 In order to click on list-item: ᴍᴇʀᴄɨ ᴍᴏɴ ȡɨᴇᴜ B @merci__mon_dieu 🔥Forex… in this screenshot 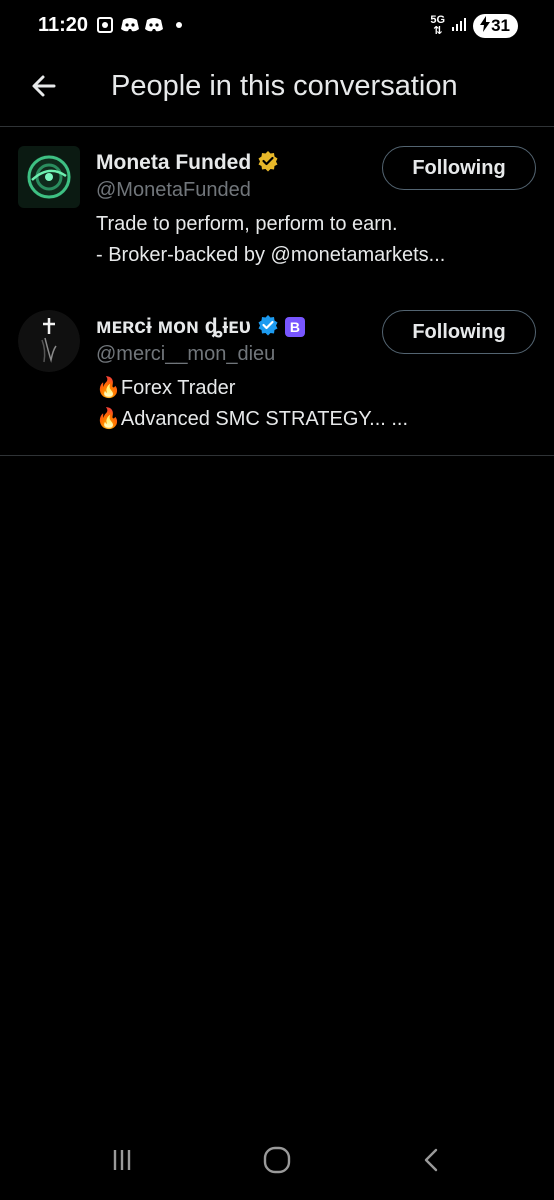, I will do `click(277, 373)`.